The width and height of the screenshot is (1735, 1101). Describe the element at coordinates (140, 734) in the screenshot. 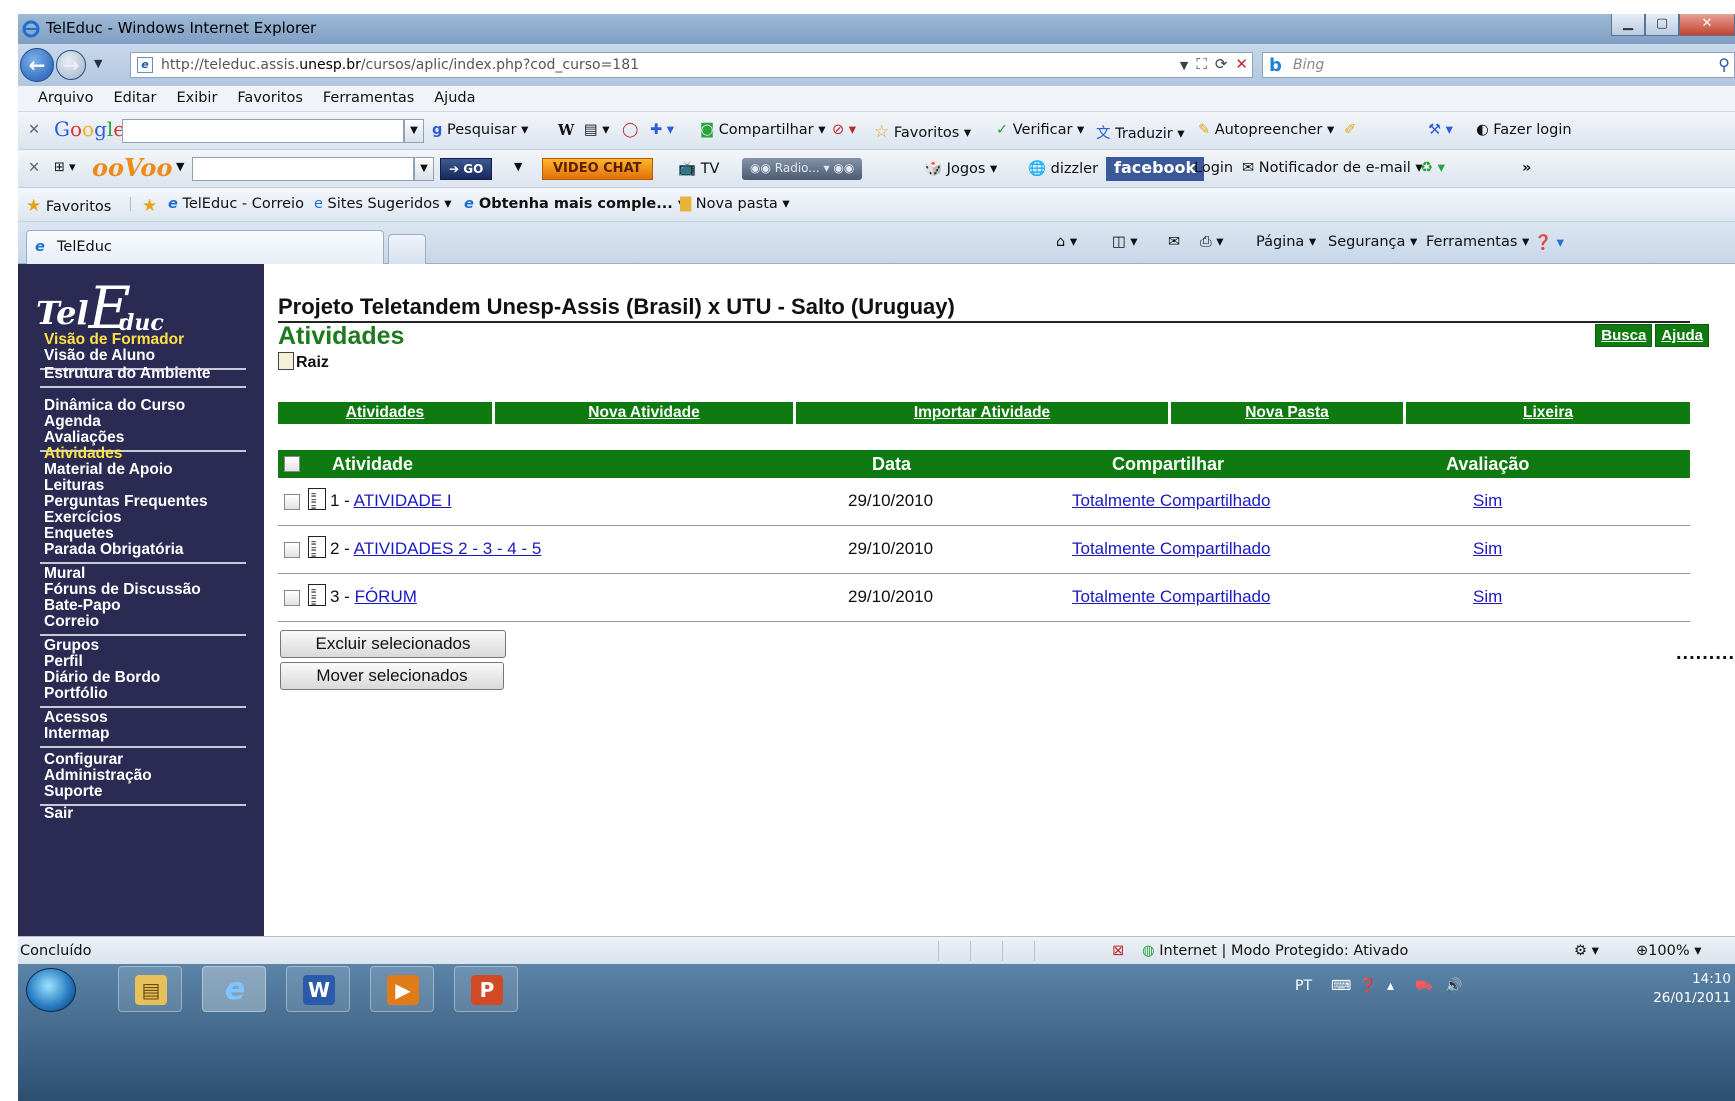

I see `sidebar-item: Intermap` at that location.